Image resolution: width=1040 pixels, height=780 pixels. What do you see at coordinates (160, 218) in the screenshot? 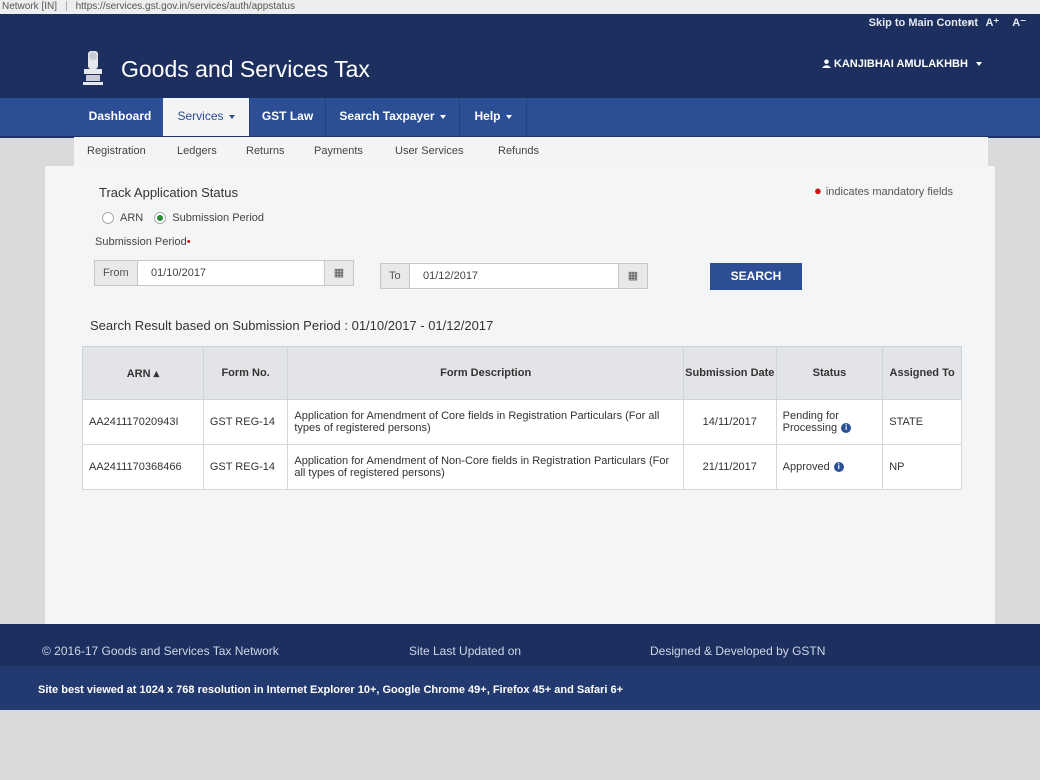
I see `submission-period-radio` at bounding box center [160, 218].